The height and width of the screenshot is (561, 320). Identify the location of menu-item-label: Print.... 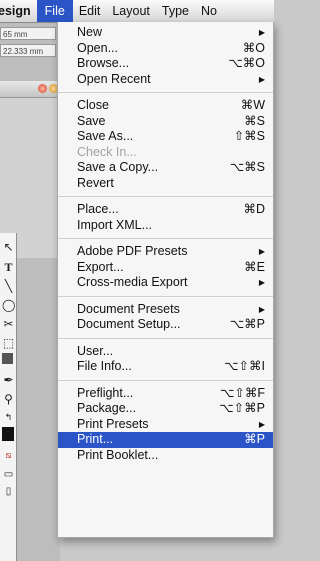
(95, 439).